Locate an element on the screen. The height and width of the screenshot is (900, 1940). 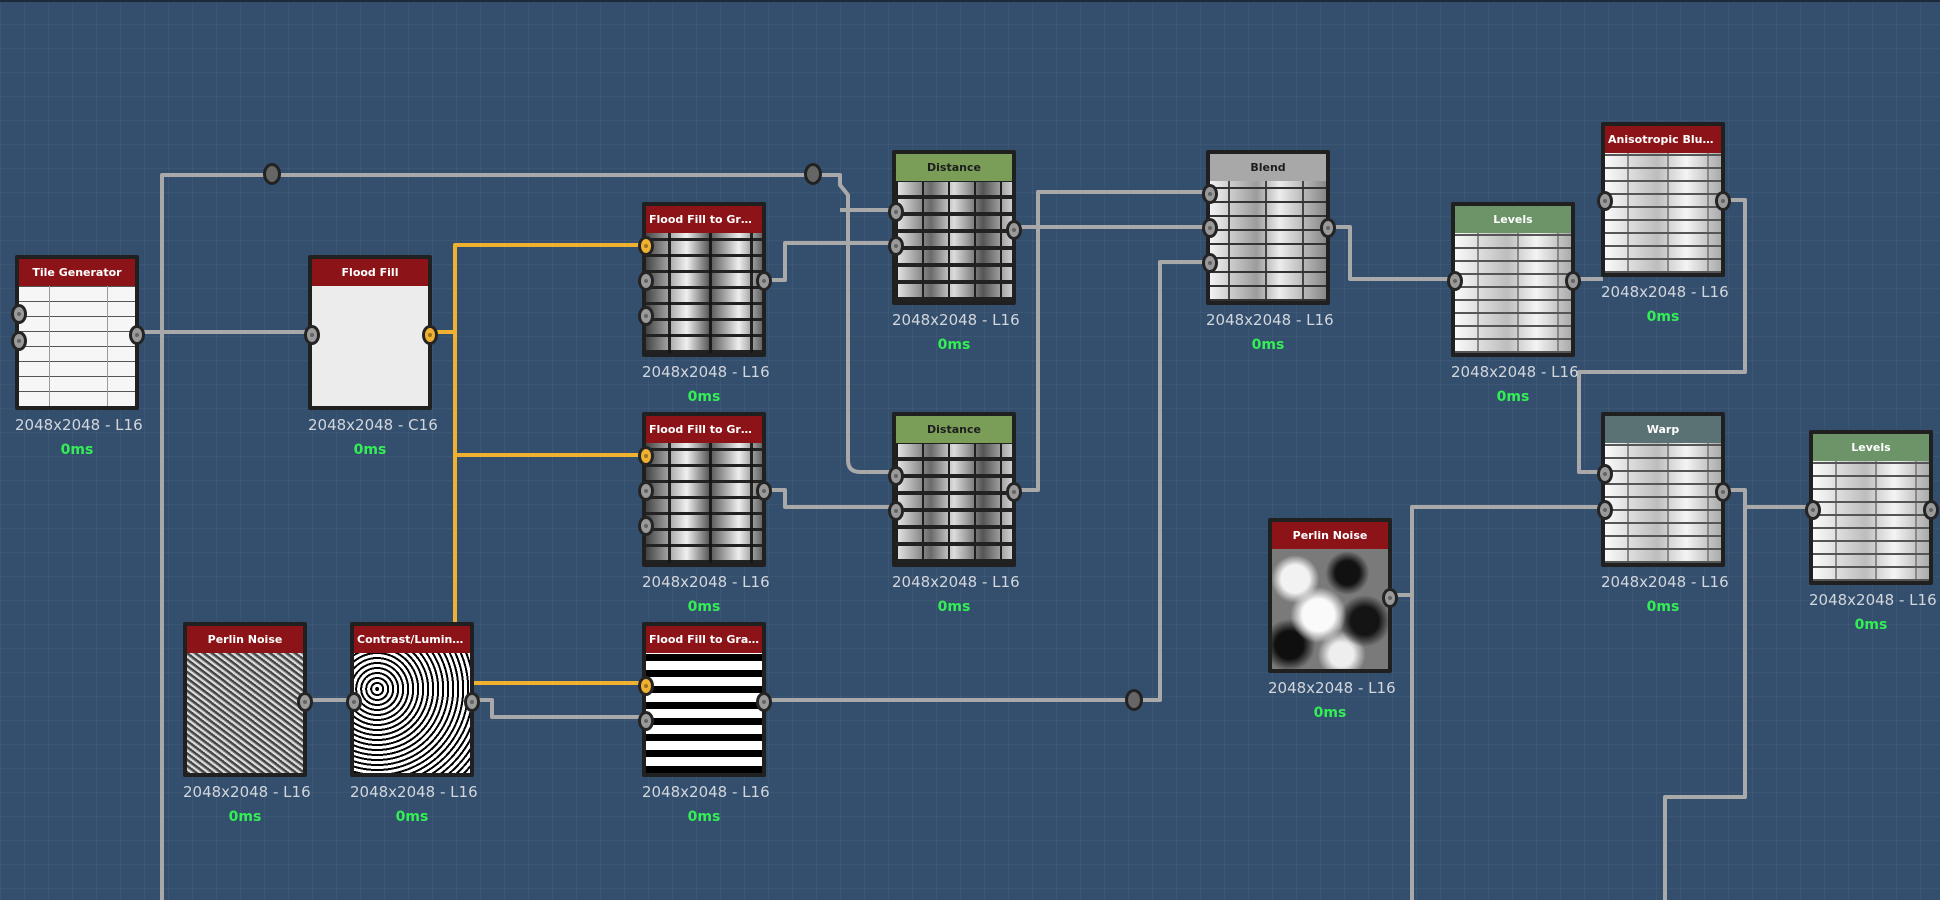
node-warp: Warp 2048x2048 - L16 0ms is located at coordinates (1664, 513).